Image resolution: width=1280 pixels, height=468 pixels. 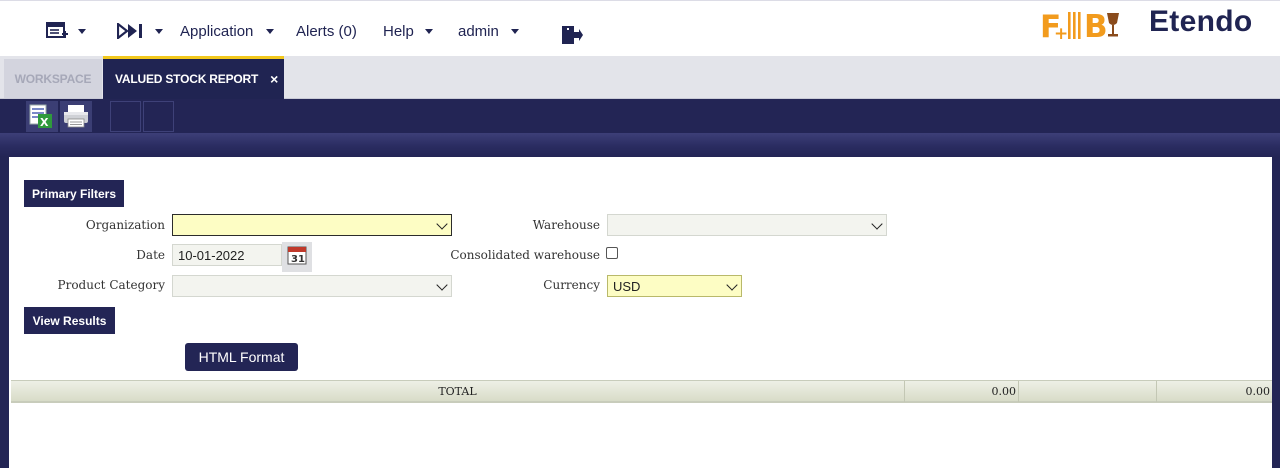 What do you see at coordinates (458, 391) in the screenshot?
I see `total-label: TOTAL` at bounding box center [458, 391].